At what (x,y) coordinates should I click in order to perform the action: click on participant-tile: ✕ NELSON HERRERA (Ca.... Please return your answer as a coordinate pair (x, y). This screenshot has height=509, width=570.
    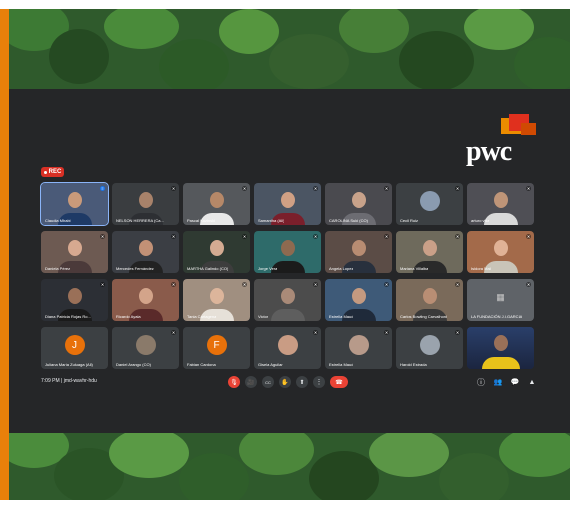
    Looking at the image, I should click on (145, 204).